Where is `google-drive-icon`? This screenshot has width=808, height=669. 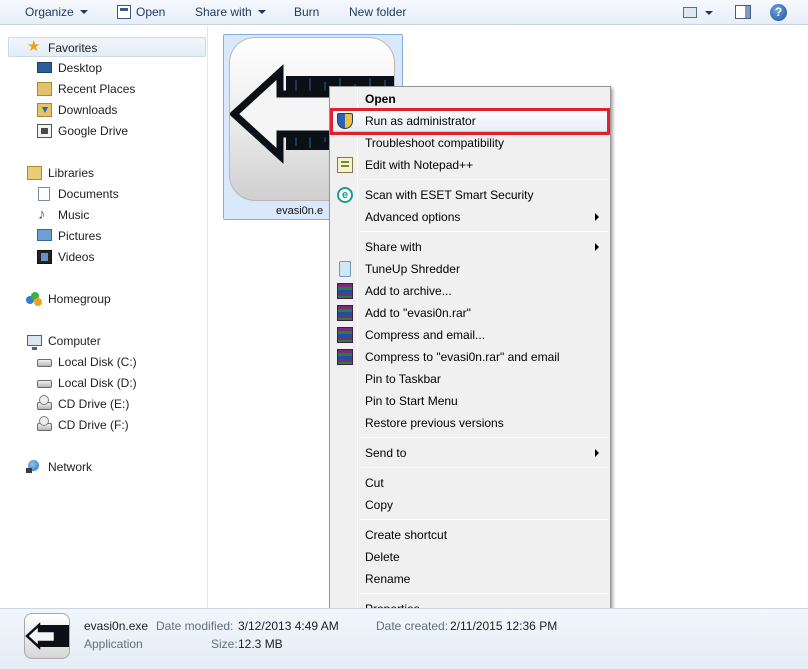 google-drive-icon is located at coordinates (44, 131).